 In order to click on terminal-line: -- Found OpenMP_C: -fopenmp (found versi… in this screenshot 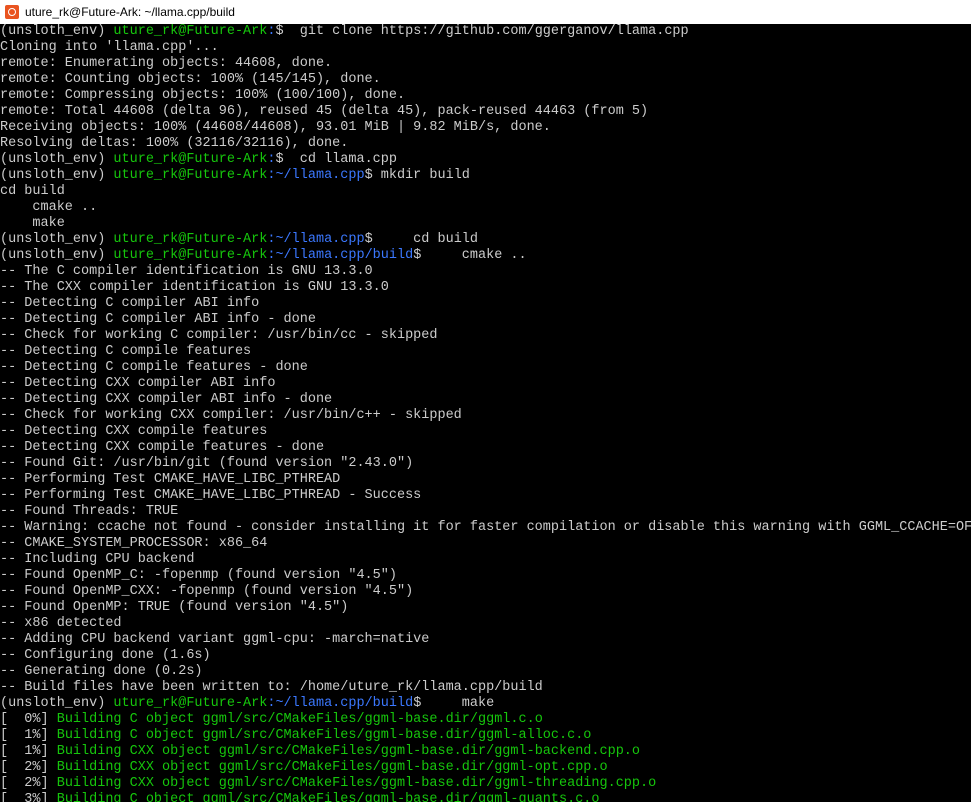, I will do `click(485, 576)`.